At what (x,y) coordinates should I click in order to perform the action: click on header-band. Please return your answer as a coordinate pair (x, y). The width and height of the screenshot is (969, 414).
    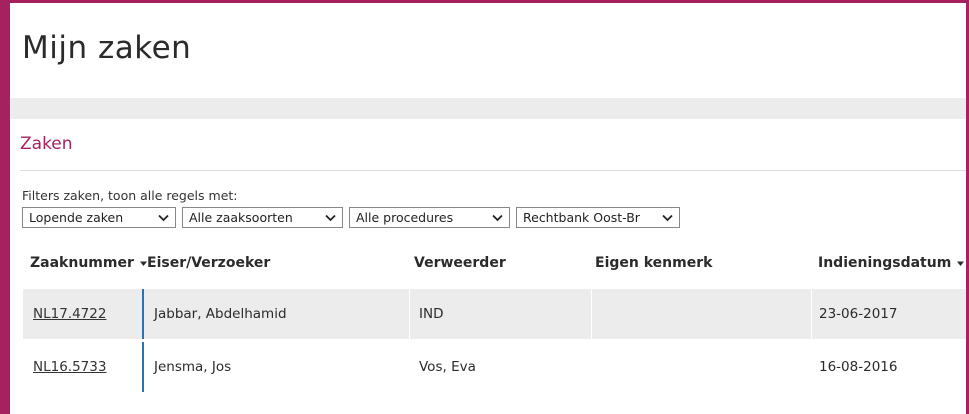
    Looking at the image, I should click on (488, 108).